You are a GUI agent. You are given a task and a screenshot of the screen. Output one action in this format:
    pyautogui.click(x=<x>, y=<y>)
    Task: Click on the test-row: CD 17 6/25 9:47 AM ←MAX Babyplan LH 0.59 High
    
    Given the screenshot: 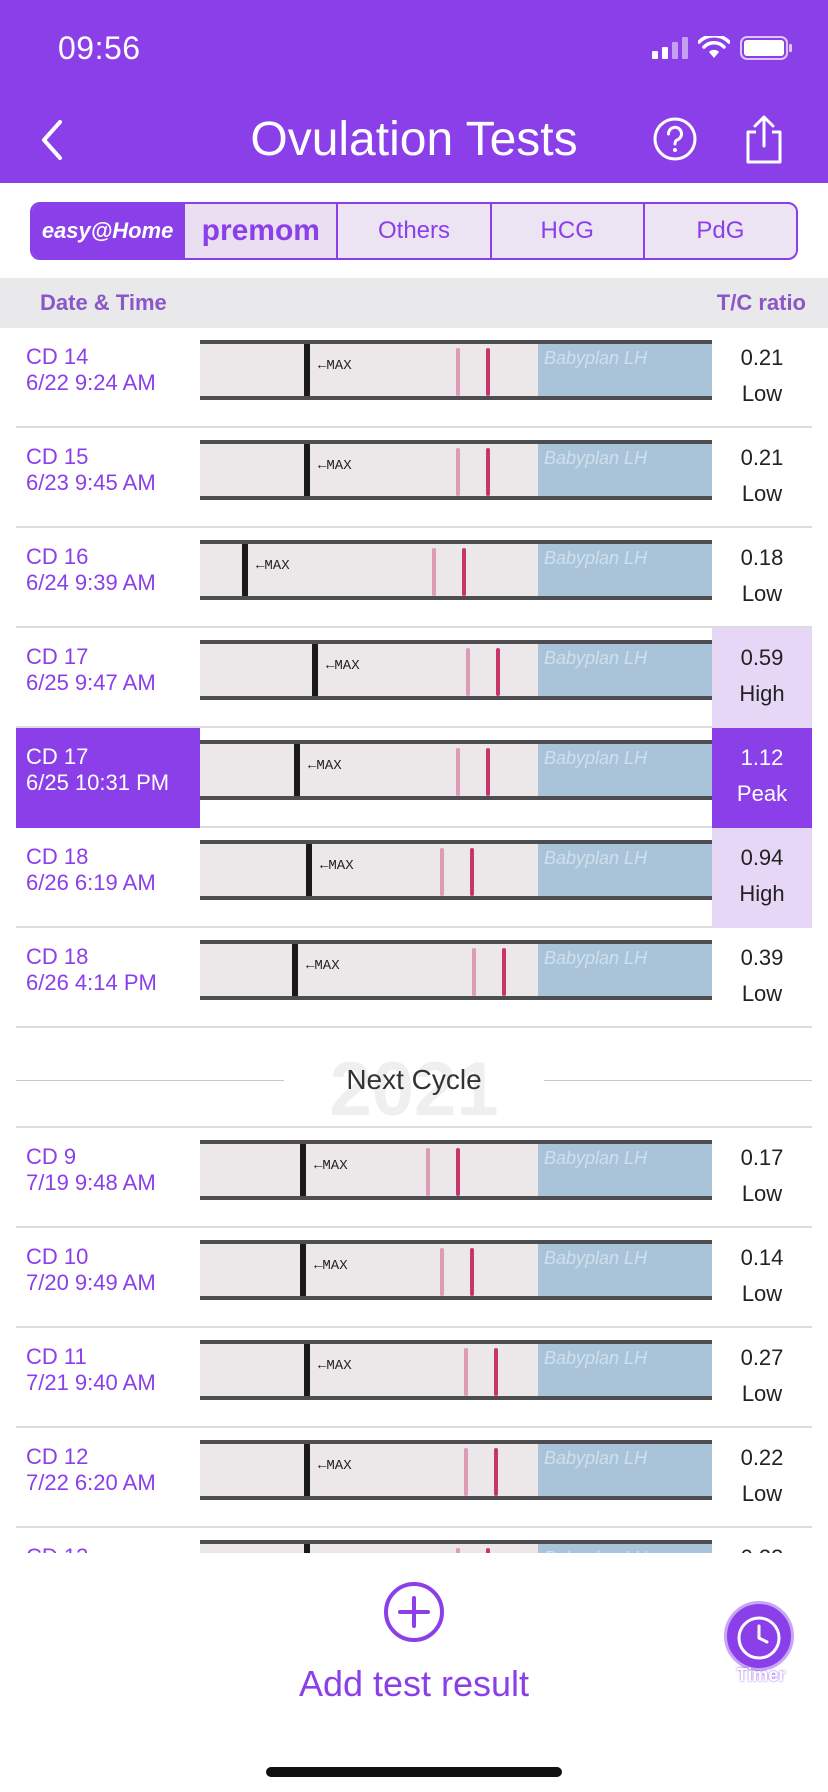 What is the action you would take?
    pyautogui.click(x=414, y=678)
    